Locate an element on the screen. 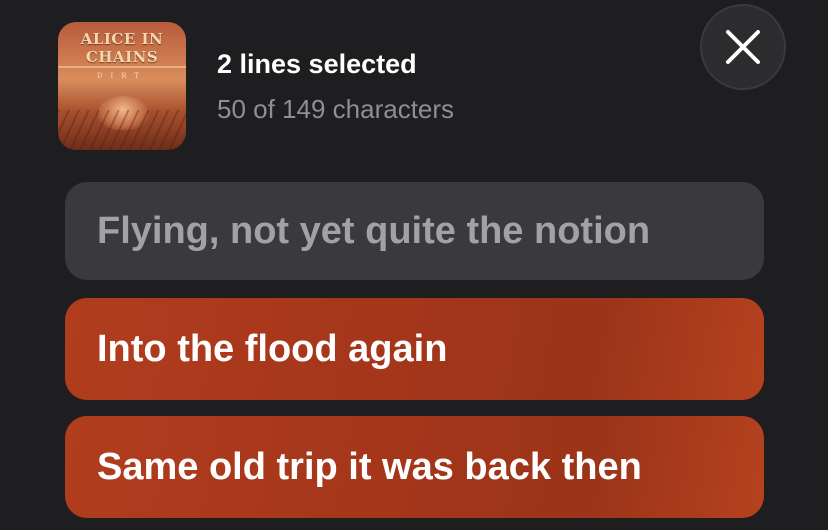 The width and height of the screenshot is (828, 530). close-icon is located at coordinates (743, 47).